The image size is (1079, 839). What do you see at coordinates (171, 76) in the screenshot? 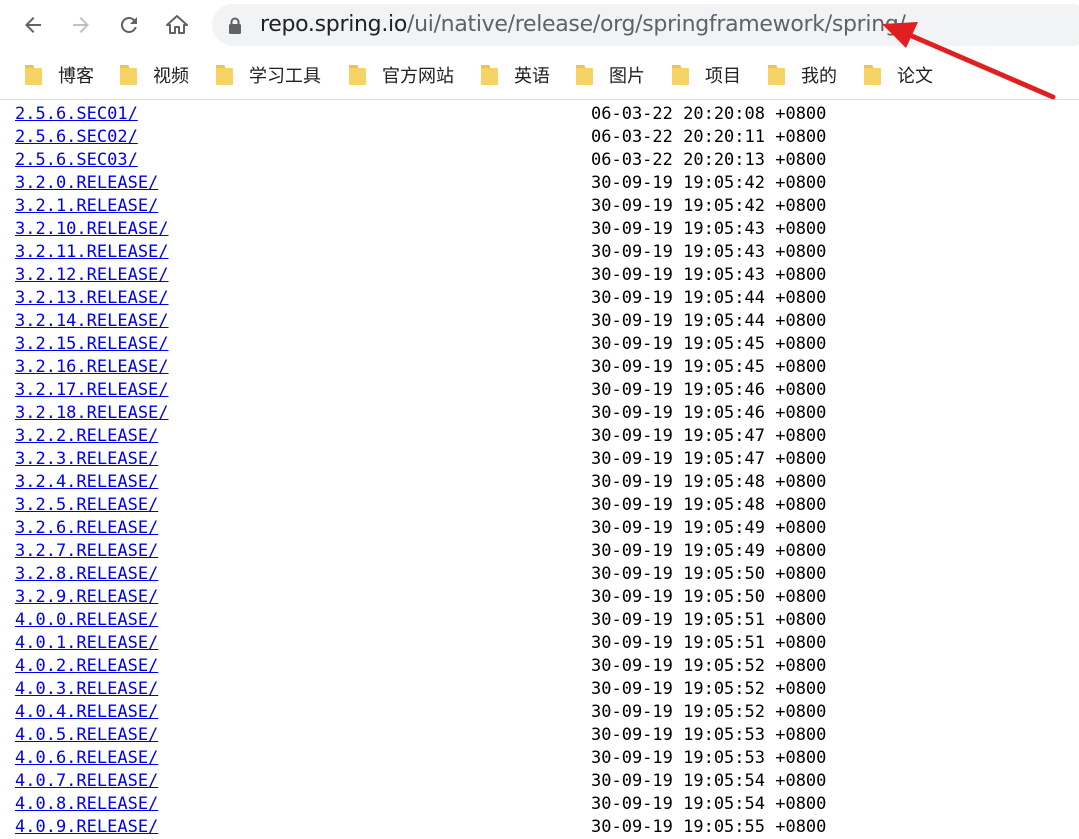
I see `bookmark-label: 视频` at bounding box center [171, 76].